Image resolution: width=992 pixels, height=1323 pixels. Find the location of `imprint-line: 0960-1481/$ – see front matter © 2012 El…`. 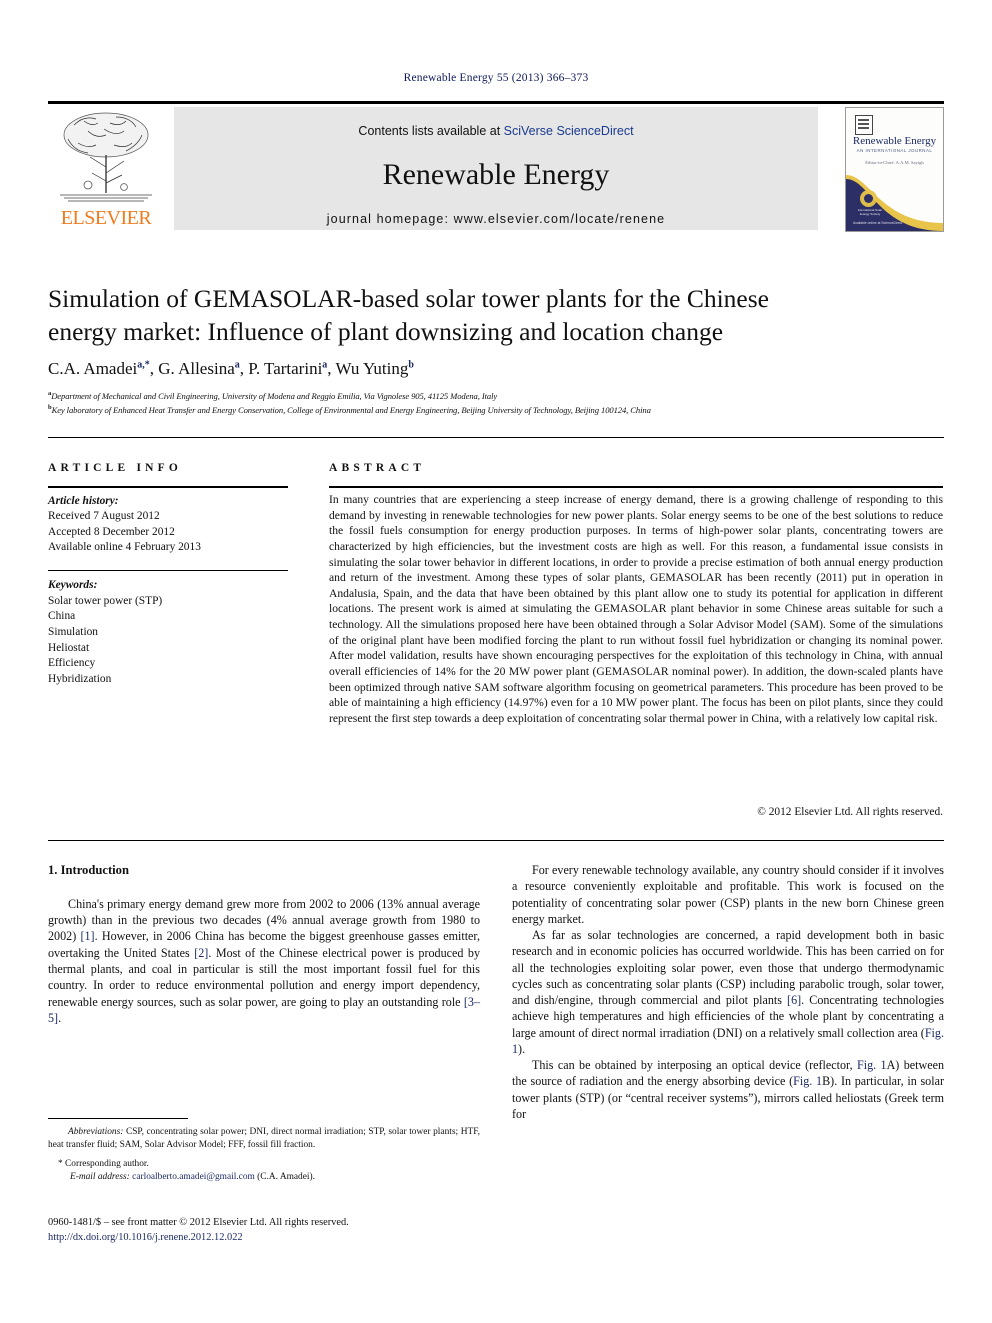

imprint-line: 0960-1481/$ – see front matter © 2012 El… is located at coordinates (198, 1222).